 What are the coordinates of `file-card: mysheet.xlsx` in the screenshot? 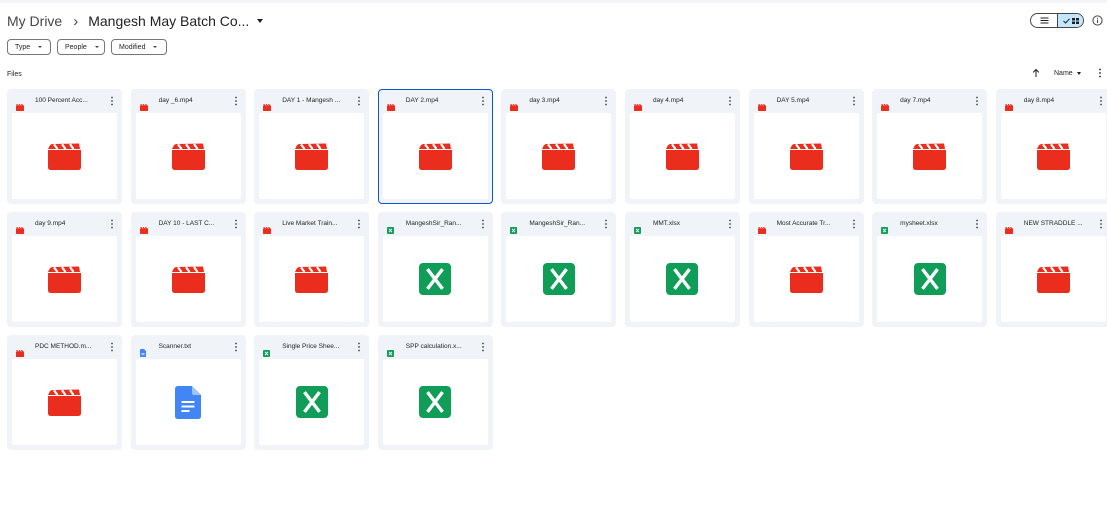 It's located at (930, 269).